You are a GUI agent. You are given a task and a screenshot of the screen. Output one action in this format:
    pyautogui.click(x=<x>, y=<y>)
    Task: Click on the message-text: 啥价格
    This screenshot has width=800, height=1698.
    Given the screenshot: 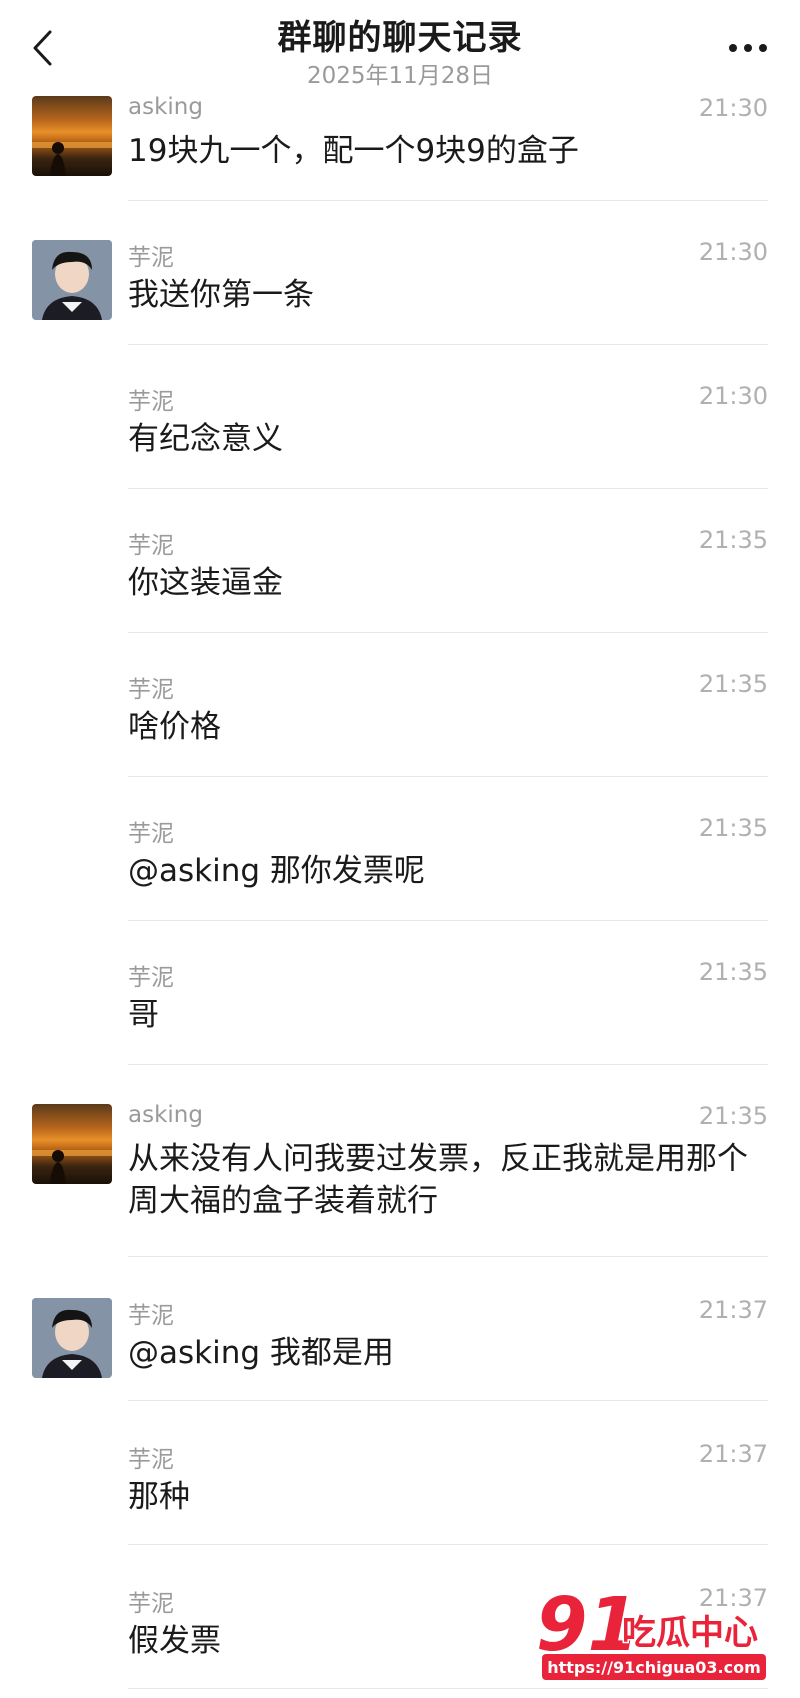 What is the action you would take?
    pyautogui.click(x=174, y=727)
    